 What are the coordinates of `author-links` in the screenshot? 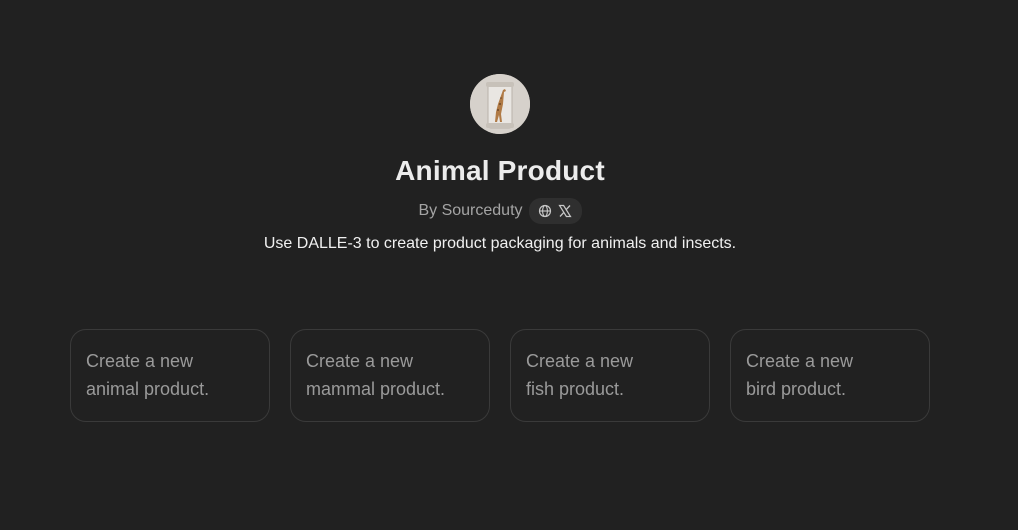 It's located at (555, 211).